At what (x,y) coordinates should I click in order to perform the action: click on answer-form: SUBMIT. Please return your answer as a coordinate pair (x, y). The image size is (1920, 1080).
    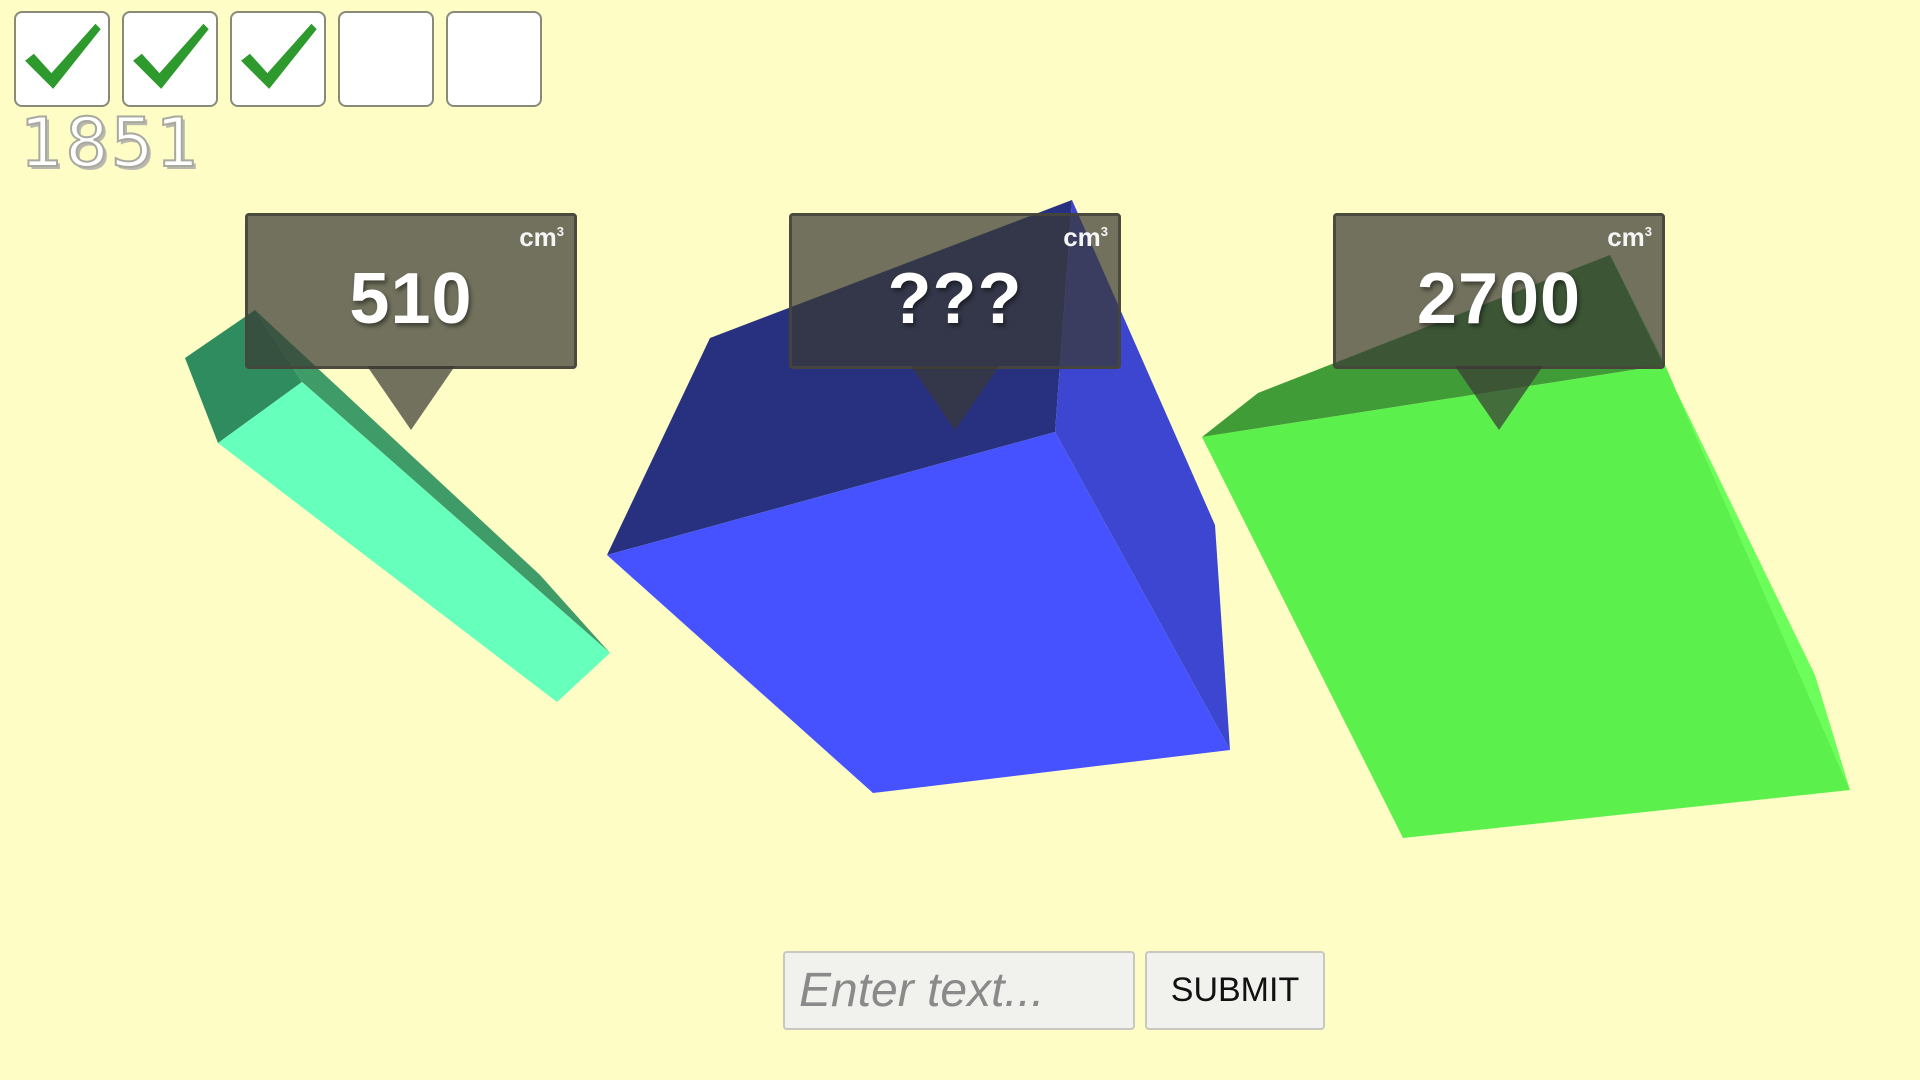
    Looking at the image, I should click on (1054, 990).